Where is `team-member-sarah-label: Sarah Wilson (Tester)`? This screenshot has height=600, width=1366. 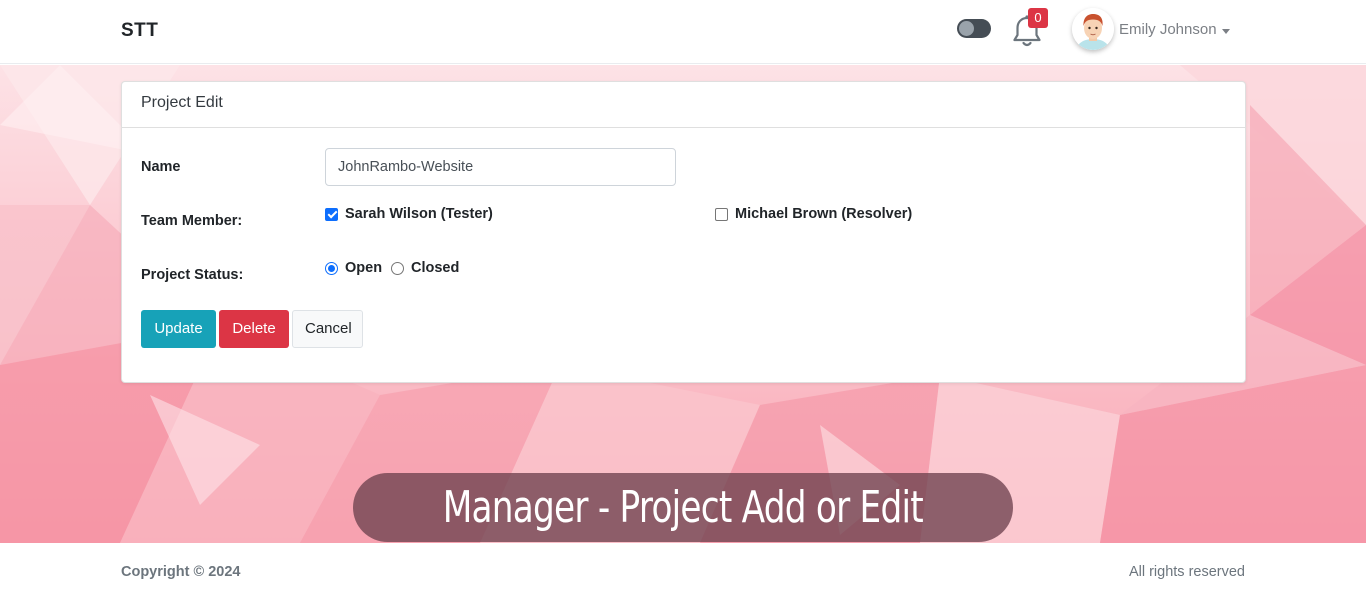 team-member-sarah-label: Sarah Wilson (Tester) is located at coordinates (419, 214).